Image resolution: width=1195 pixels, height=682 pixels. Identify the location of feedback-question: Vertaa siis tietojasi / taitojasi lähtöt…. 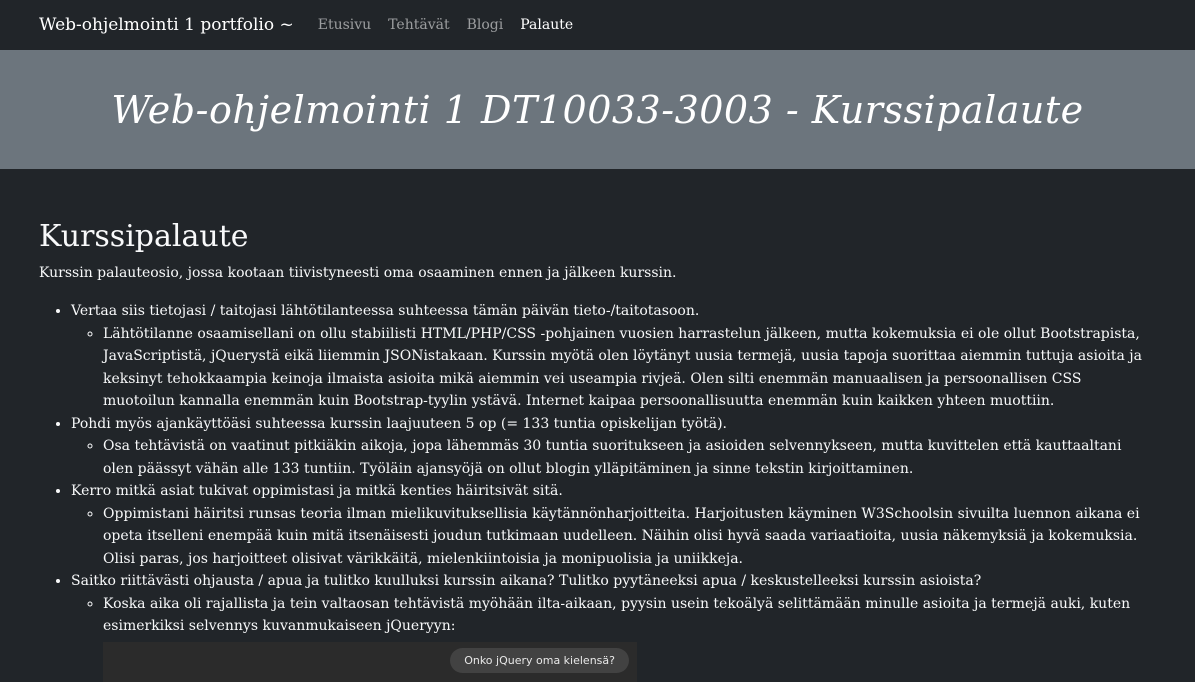
(385, 311).